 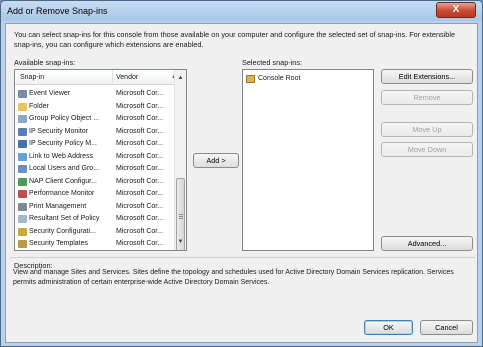 I want to click on snapin-name: Security Templates, so click(x=59, y=243).